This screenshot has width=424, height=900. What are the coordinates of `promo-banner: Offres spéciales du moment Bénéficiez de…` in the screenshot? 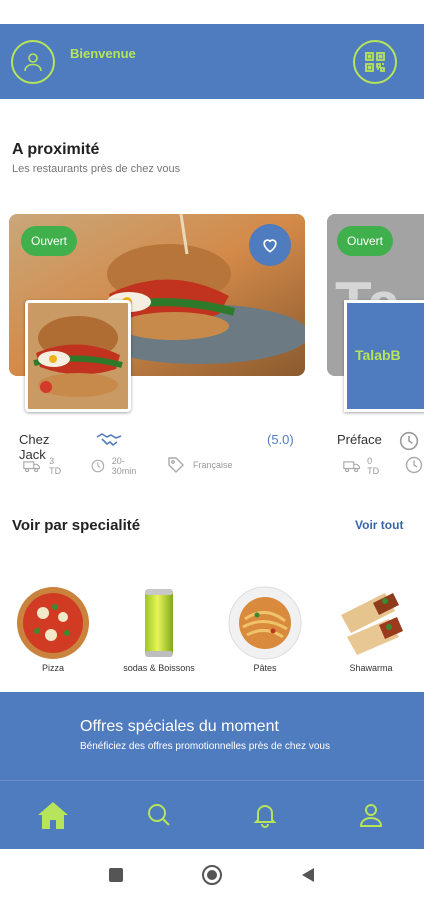 It's located at (212, 736).